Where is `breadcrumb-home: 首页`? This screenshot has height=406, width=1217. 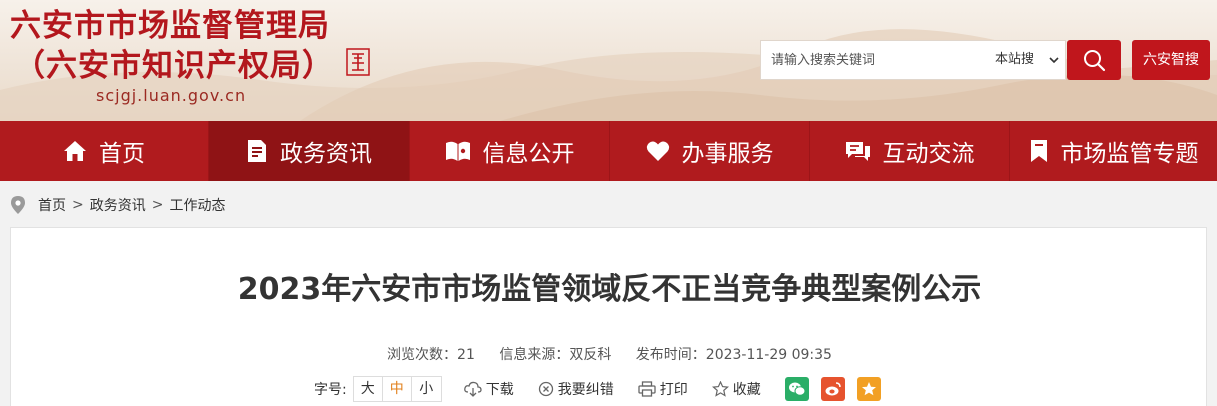 breadcrumb-home: 首页 is located at coordinates (52, 205).